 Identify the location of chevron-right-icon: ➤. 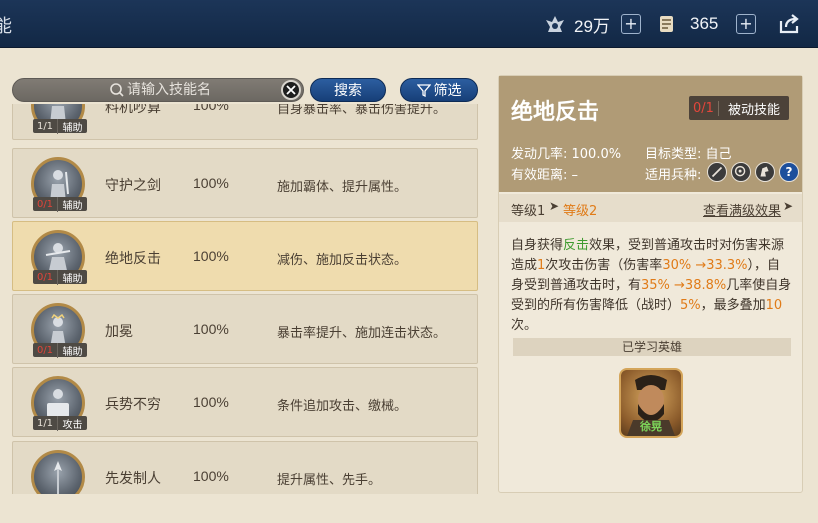
(788, 206).